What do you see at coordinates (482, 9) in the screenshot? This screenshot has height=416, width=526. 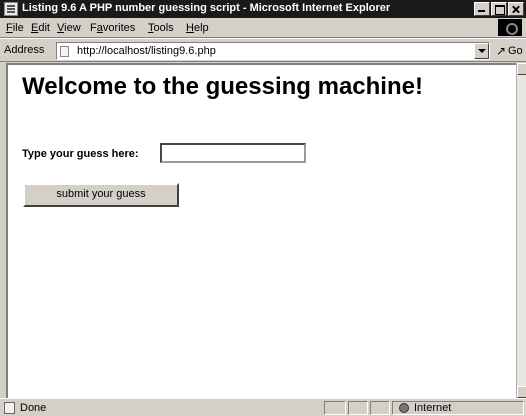 I see `minimize-button` at bounding box center [482, 9].